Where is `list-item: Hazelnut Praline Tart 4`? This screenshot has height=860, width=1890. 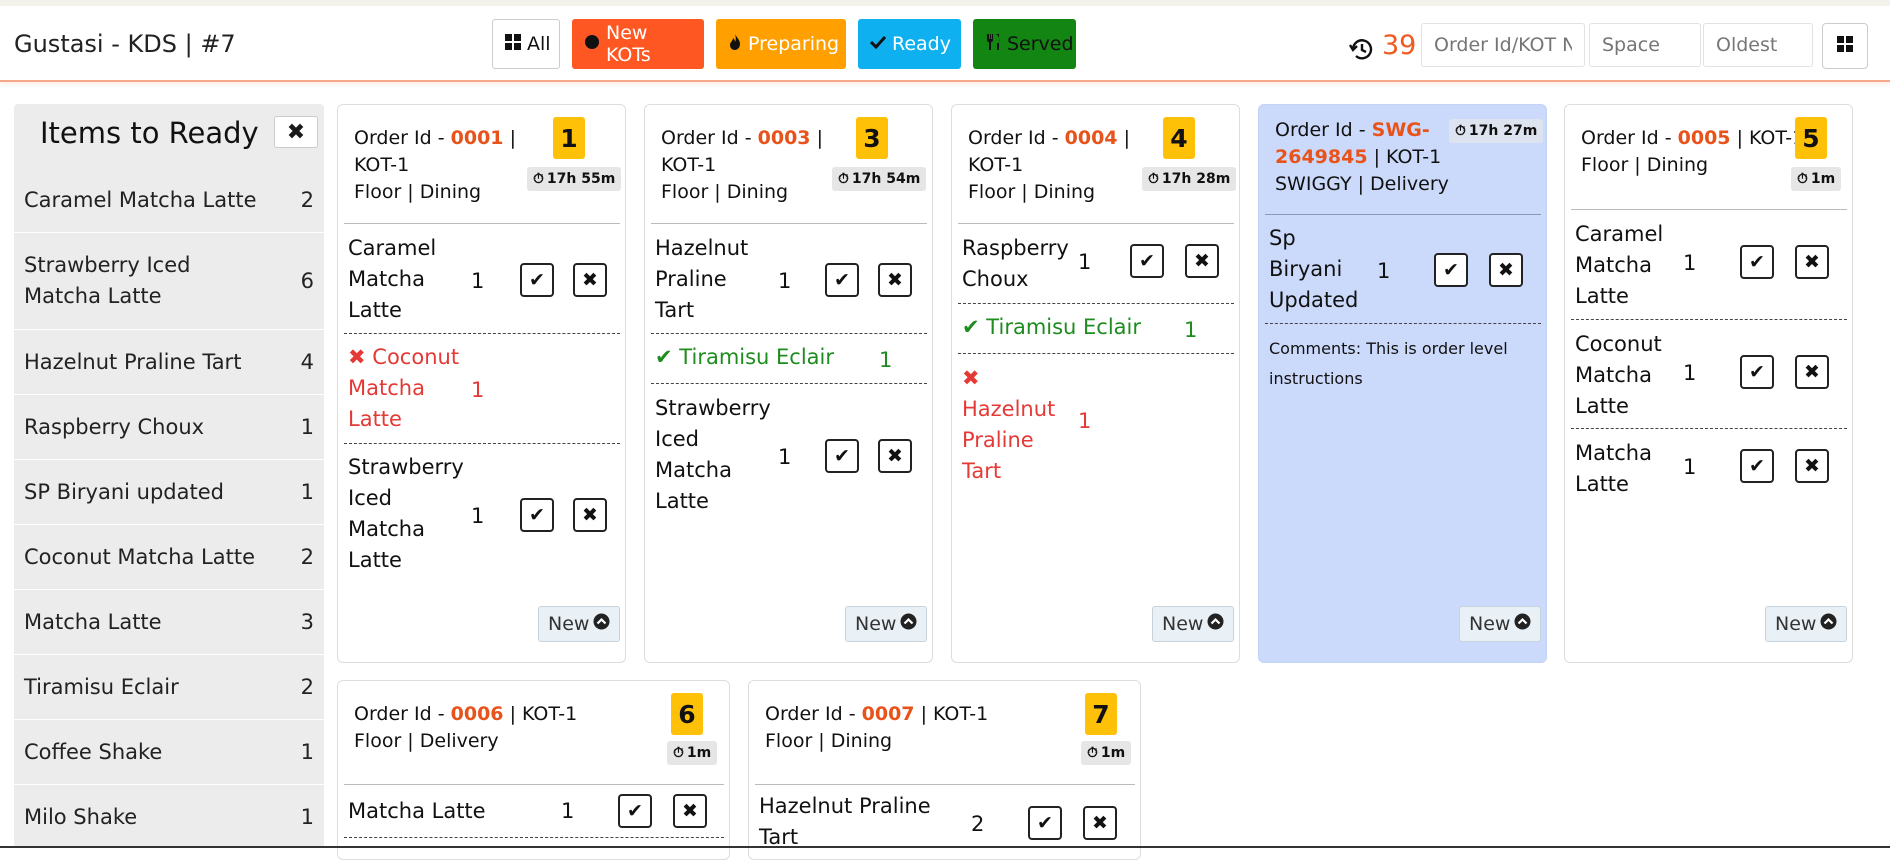
list-item: Hazelnut Praline Tart 4 is located at coordinates (169, 362).